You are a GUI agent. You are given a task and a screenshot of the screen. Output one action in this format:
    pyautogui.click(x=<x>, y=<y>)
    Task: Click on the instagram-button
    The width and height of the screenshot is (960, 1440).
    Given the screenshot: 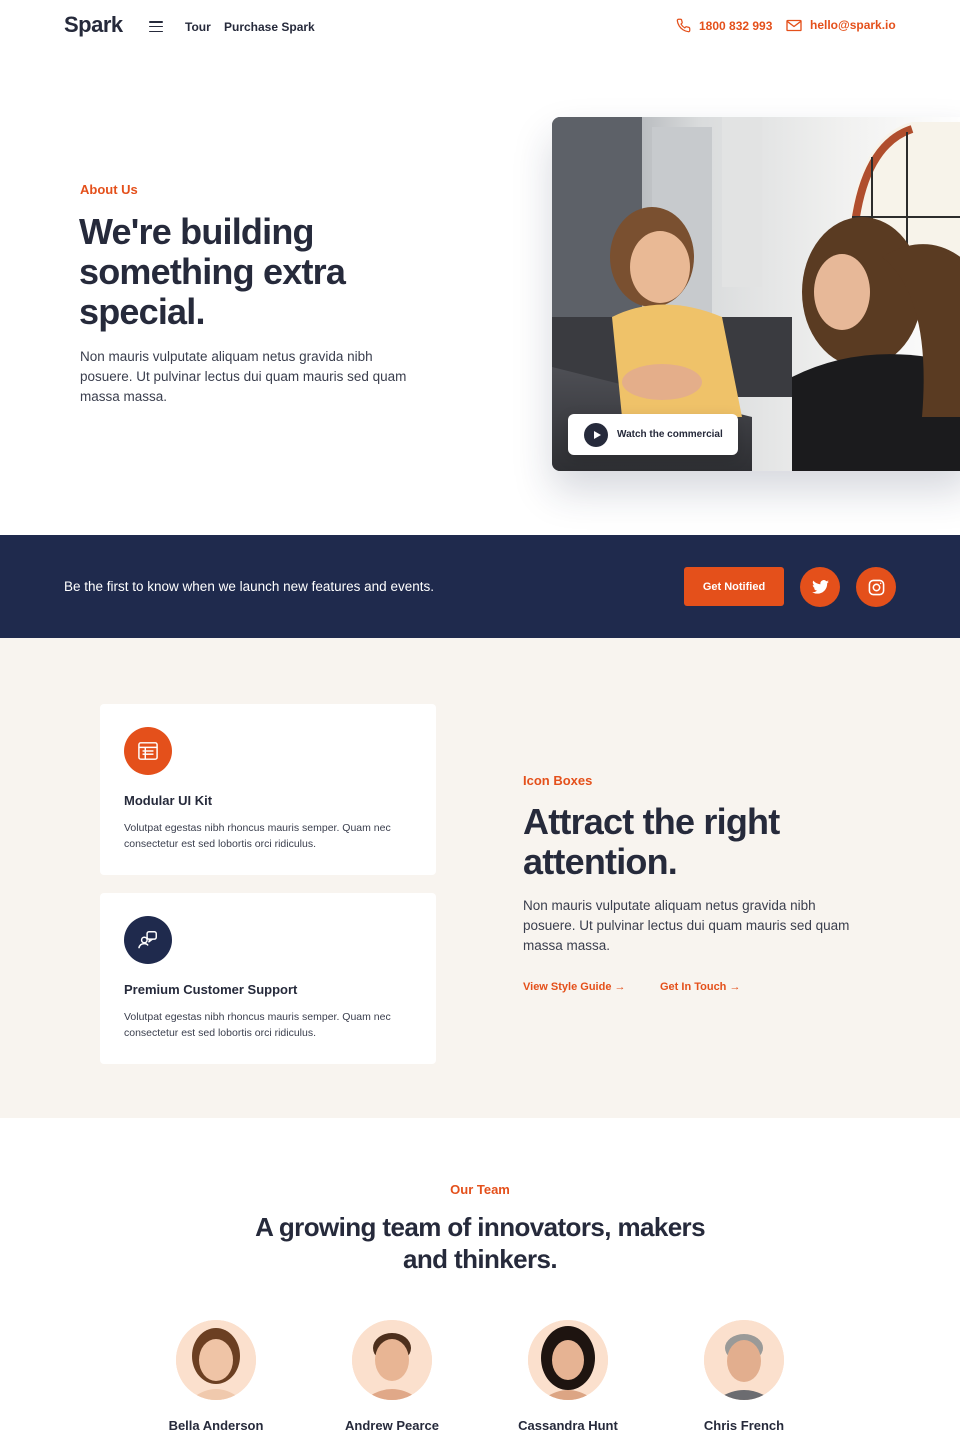 What is the action you would take?
    pyautogui.click(x=876, y=587)
    